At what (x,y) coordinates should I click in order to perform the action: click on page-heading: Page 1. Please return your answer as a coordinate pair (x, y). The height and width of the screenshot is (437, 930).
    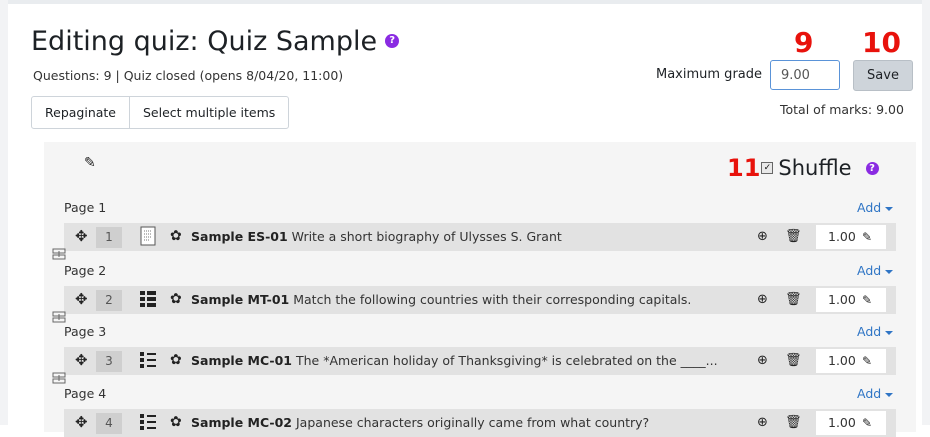
    Looking at the image, I should click on (85, 207).